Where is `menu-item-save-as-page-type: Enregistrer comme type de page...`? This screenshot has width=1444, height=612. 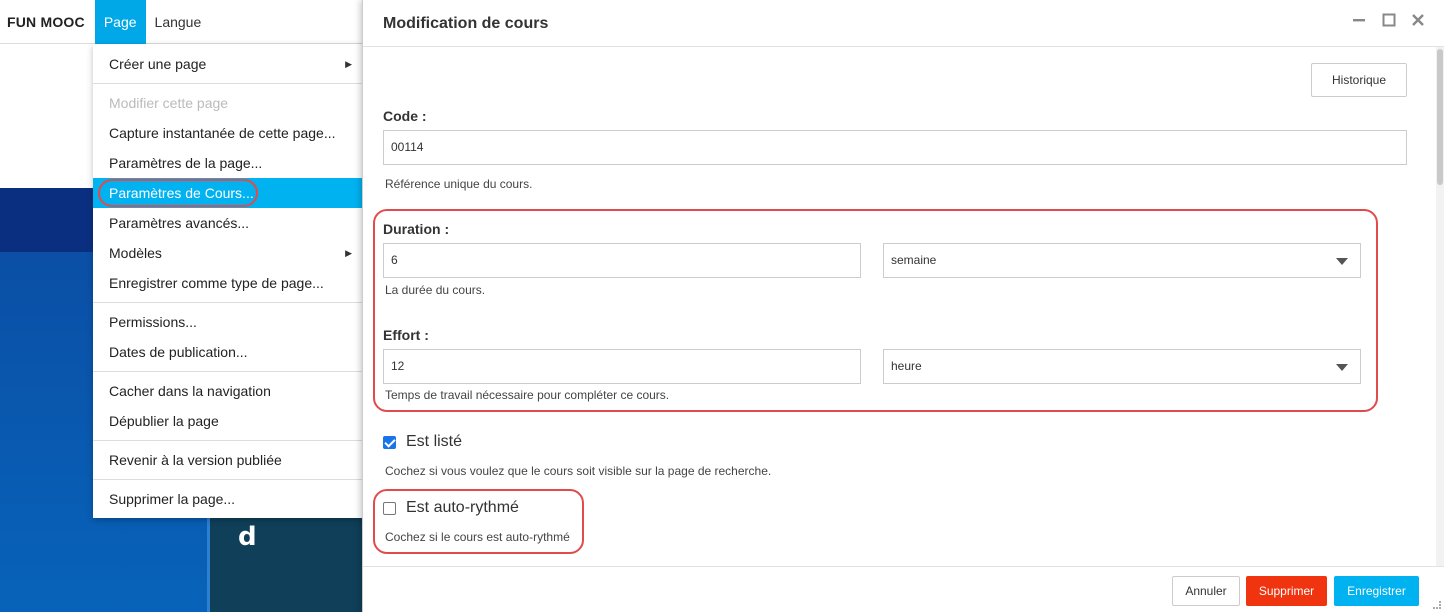
menu-item-save-as-page-type: Enregistrer comme type de page... is located at coordinates (227, 283).